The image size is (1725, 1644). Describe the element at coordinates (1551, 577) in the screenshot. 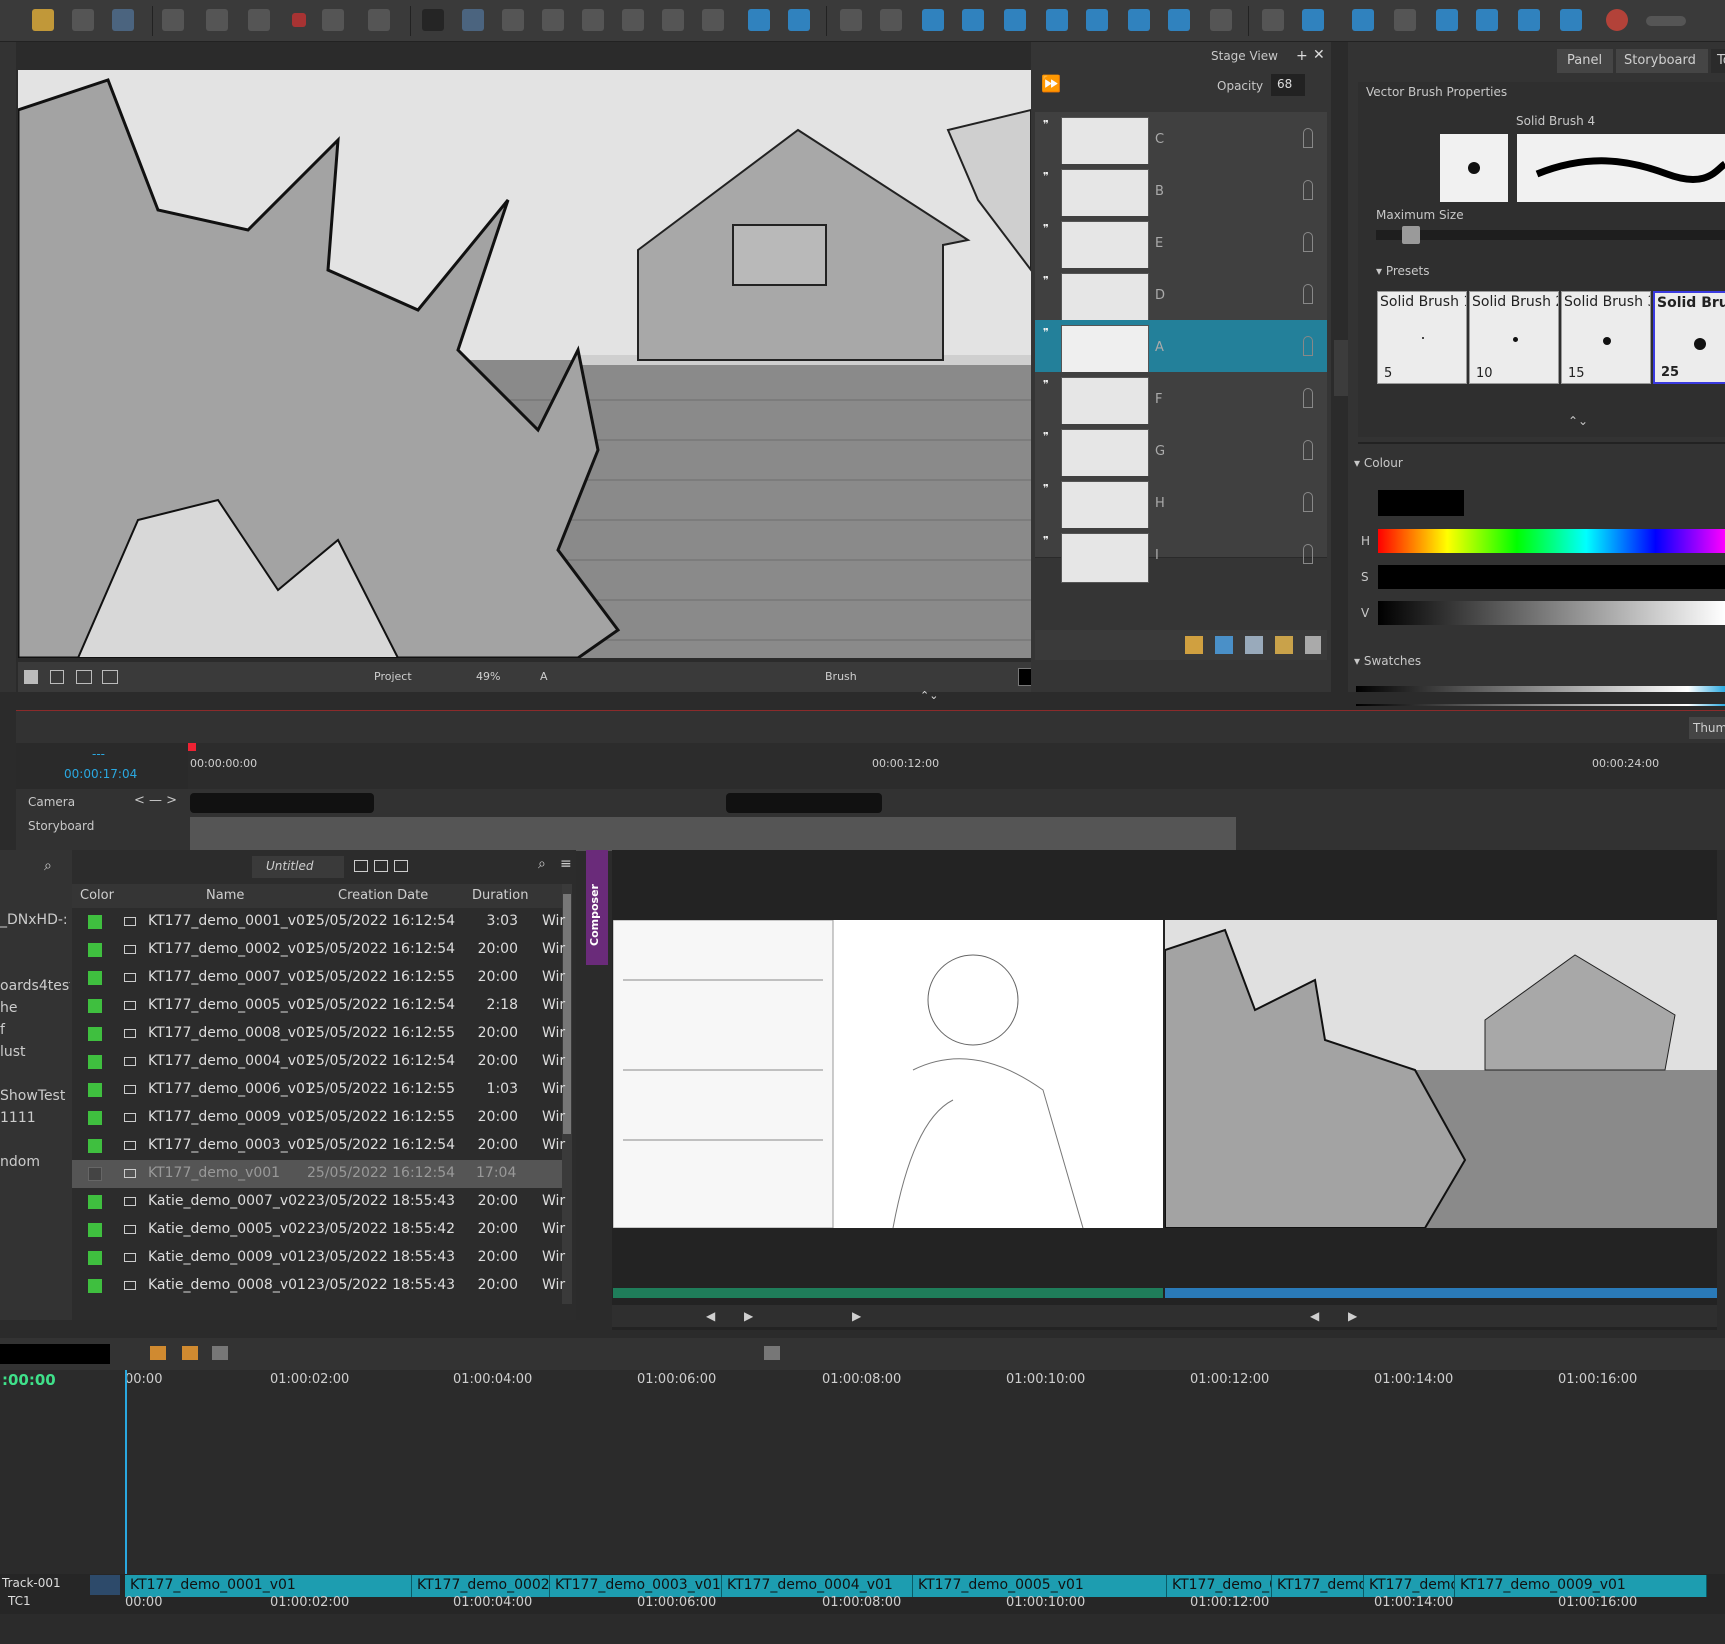

I see `saturation-slider` at that location.